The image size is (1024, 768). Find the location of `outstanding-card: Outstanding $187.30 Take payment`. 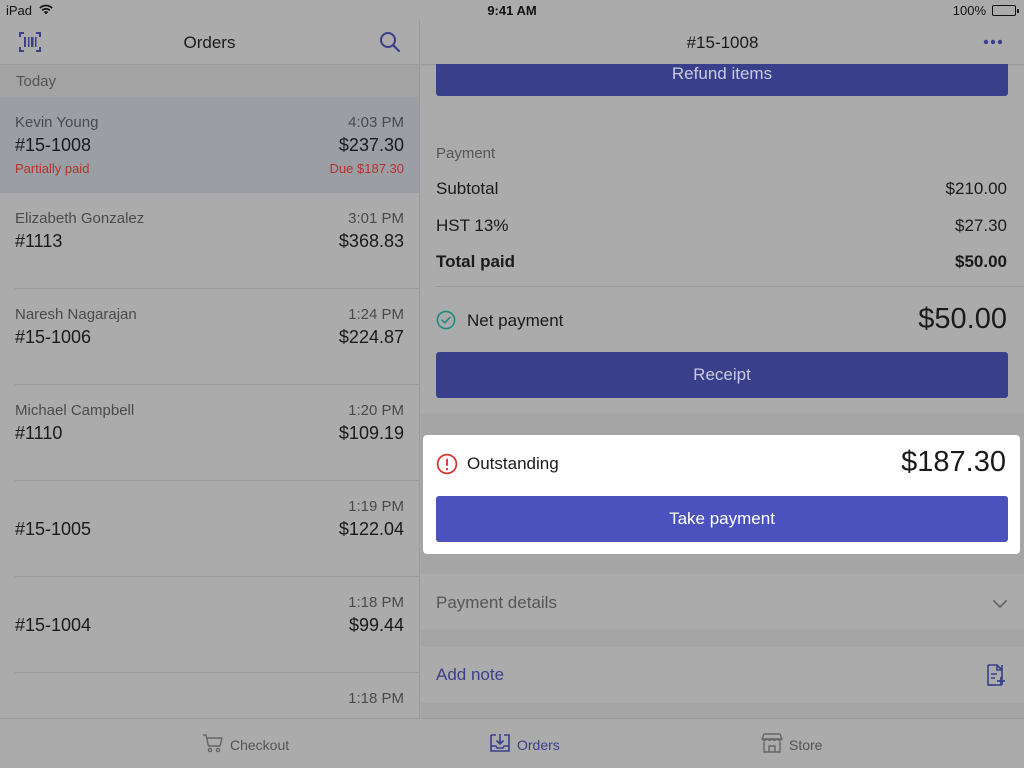

outstanding-card: Outstanding $187.30 Take payment is located at coordinates (721, 494).